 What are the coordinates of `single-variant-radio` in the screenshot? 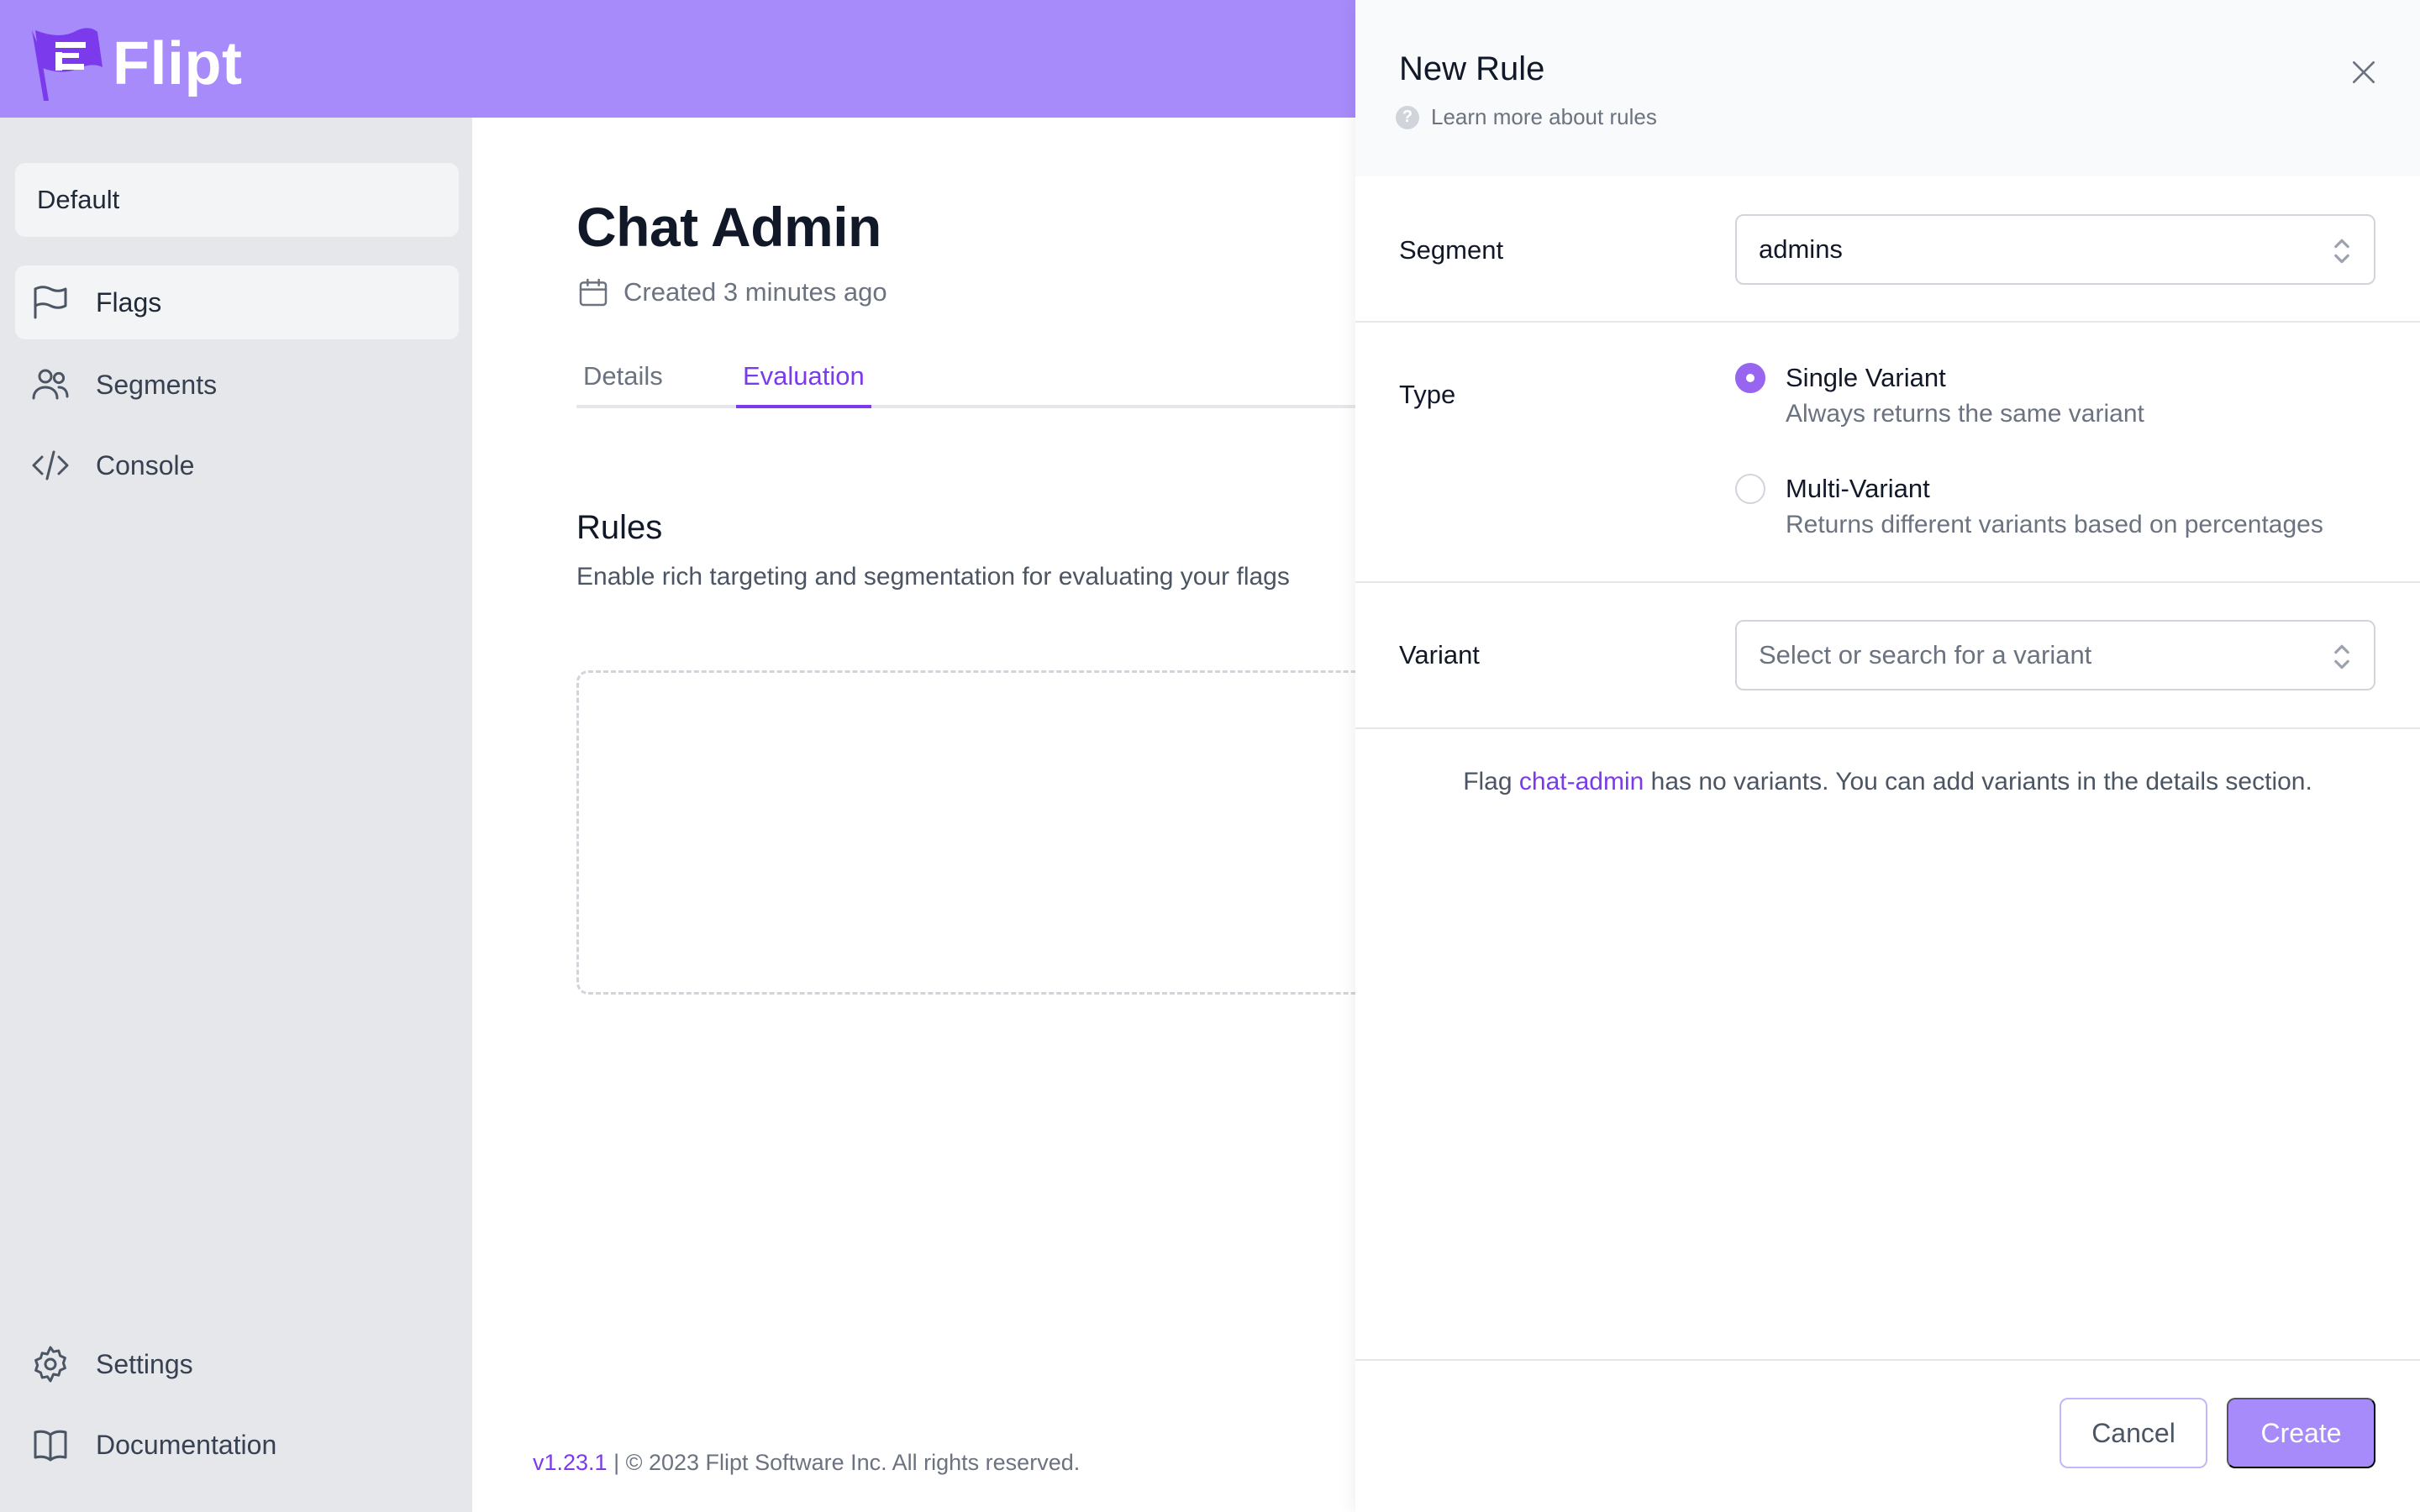 It's located at (1750, 378).